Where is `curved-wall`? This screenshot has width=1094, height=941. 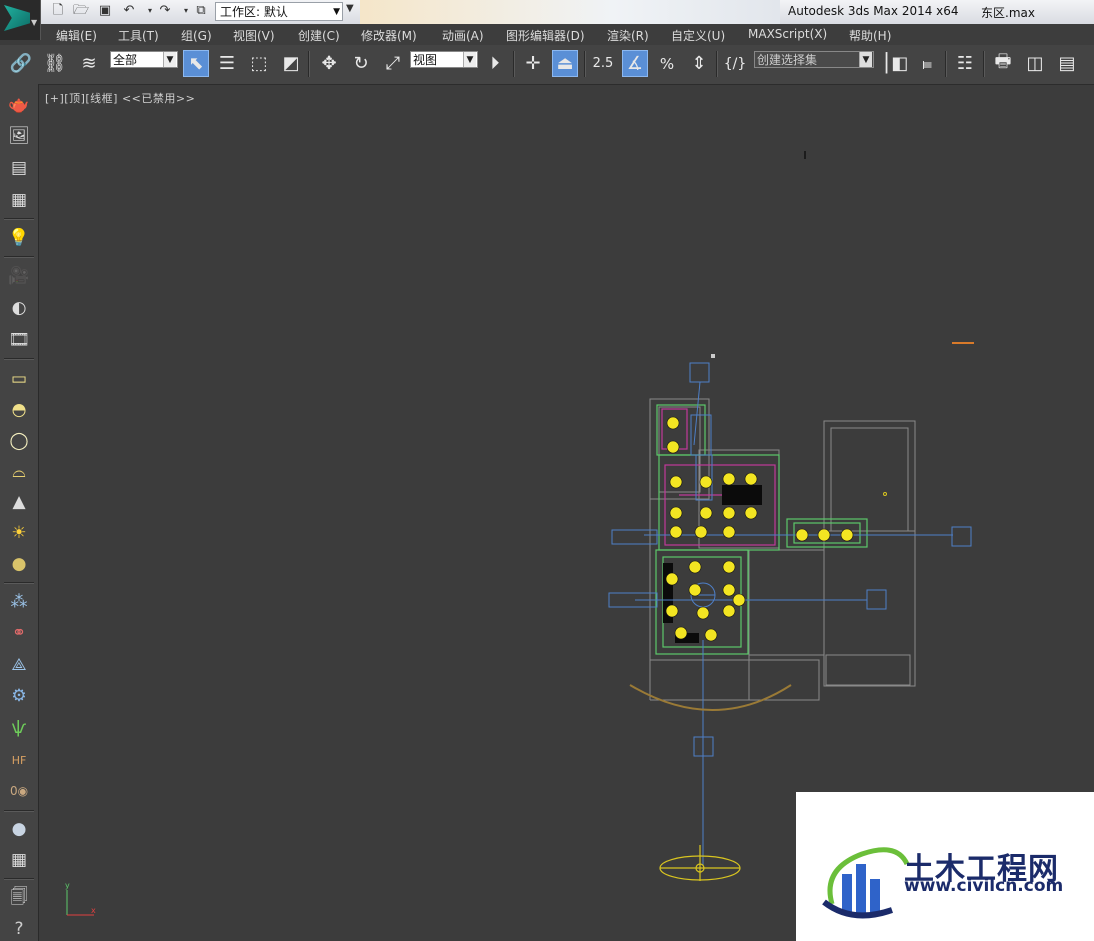
curved-wall is located at coordinates (710, 697).